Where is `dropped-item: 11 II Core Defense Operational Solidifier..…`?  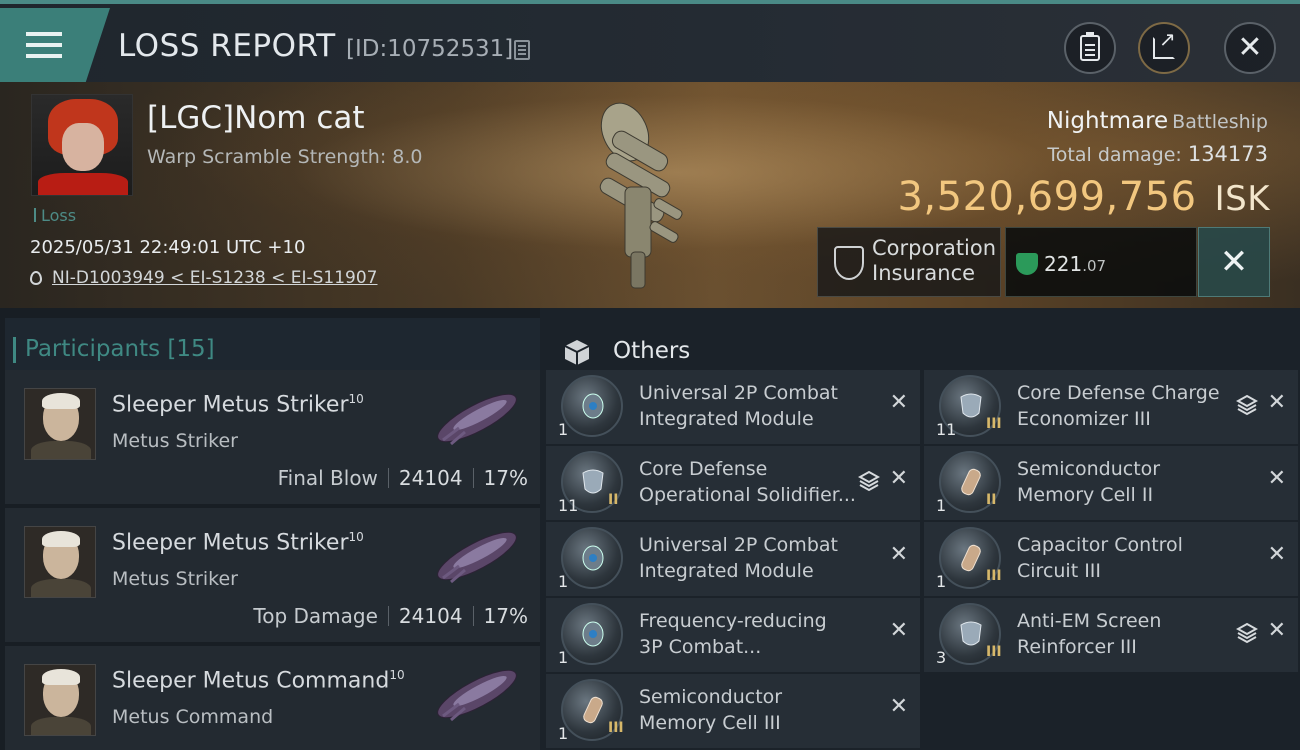 dropped-item: 11 II Core Defense Operational Solidifier..… is located at coordinates (733, 483).